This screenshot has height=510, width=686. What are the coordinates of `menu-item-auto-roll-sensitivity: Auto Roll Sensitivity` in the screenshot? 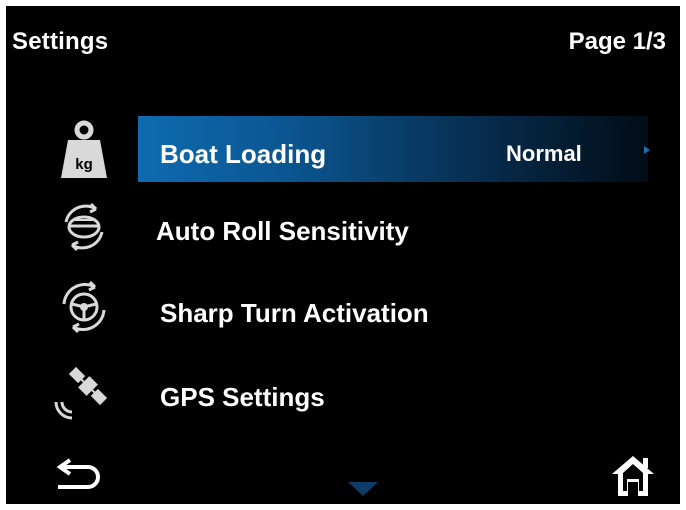 It's located at (343, 227).